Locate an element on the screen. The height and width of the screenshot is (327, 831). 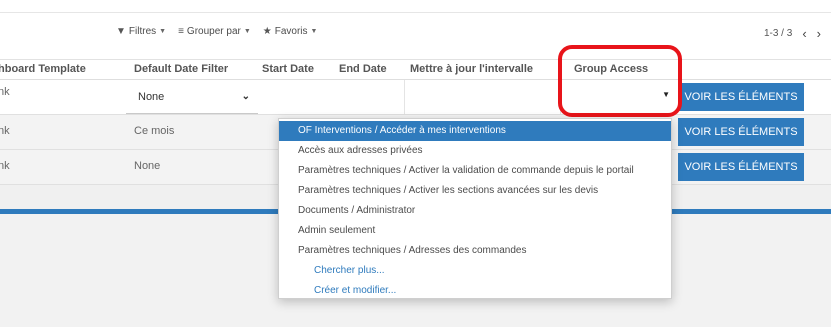
chevron-left-icon: ‹ is located at coordinates (804, 33).